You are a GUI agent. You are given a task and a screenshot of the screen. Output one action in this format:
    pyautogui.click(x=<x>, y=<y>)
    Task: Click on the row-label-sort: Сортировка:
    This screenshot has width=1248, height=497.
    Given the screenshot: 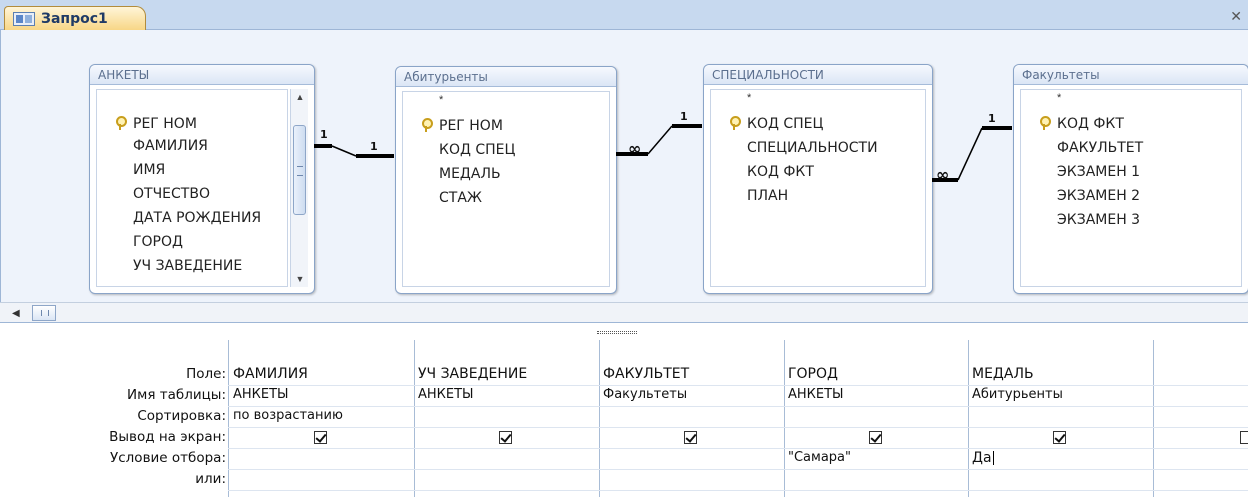 What is the action you would take?
    pyautogui.click(x=181, y=416)
    